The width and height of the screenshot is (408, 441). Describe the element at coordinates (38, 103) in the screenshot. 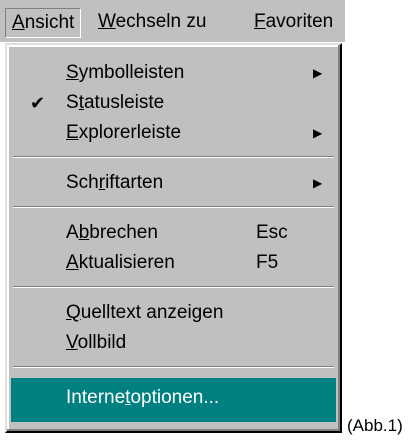

I see `checkmark-icon: ✔` at that location.